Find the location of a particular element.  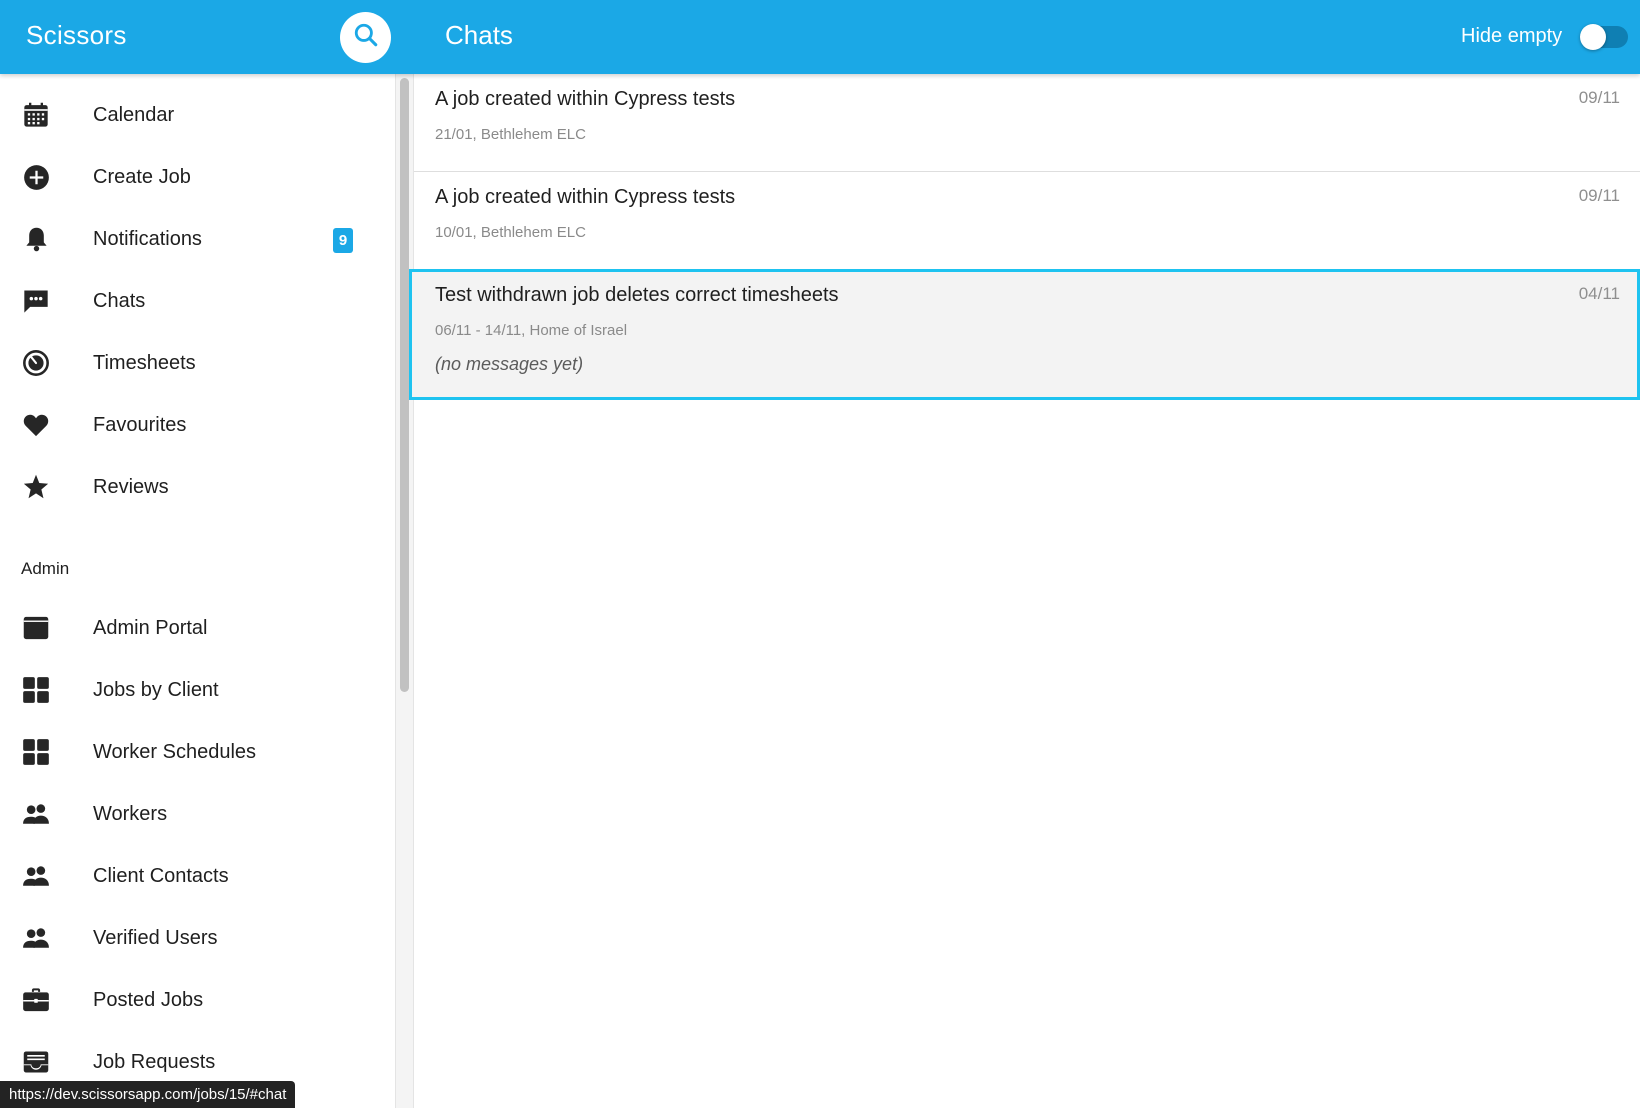

sidebar-item-label: Workers is located at coordinates (130, 813).